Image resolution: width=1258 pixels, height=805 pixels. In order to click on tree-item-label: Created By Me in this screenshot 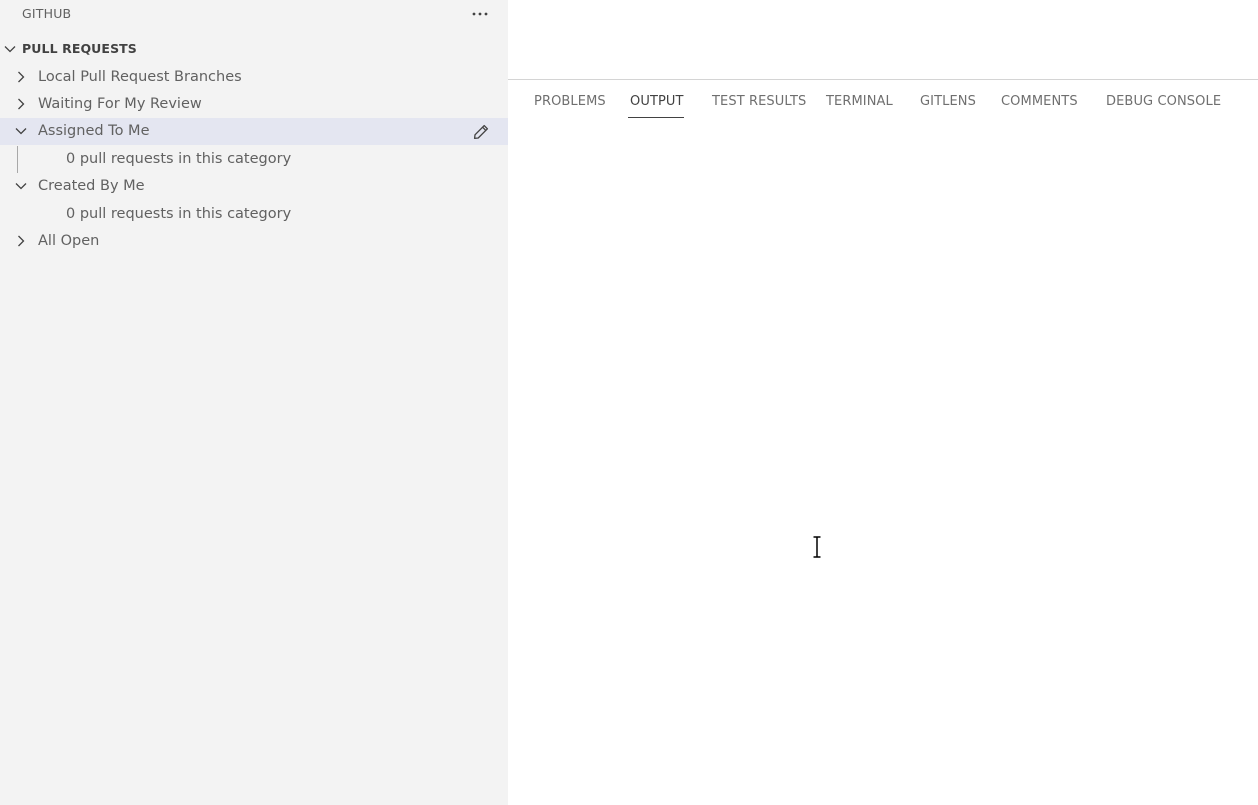, I will do `click(91, 186)`.